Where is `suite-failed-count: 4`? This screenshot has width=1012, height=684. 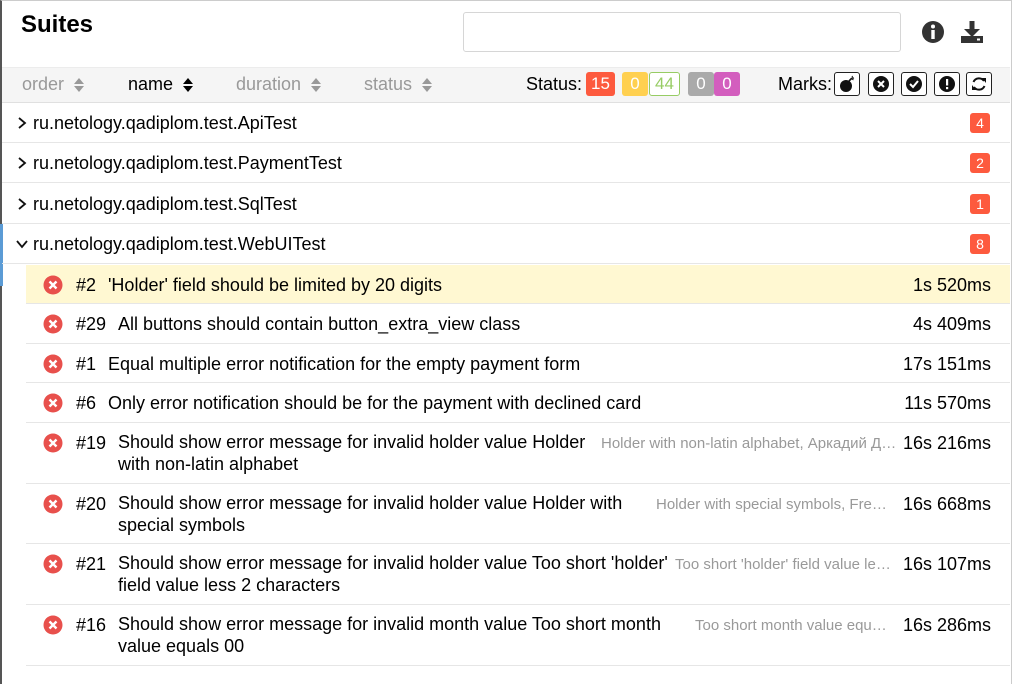
suite-failed-count: 4 is located at coordinates (980, 123).